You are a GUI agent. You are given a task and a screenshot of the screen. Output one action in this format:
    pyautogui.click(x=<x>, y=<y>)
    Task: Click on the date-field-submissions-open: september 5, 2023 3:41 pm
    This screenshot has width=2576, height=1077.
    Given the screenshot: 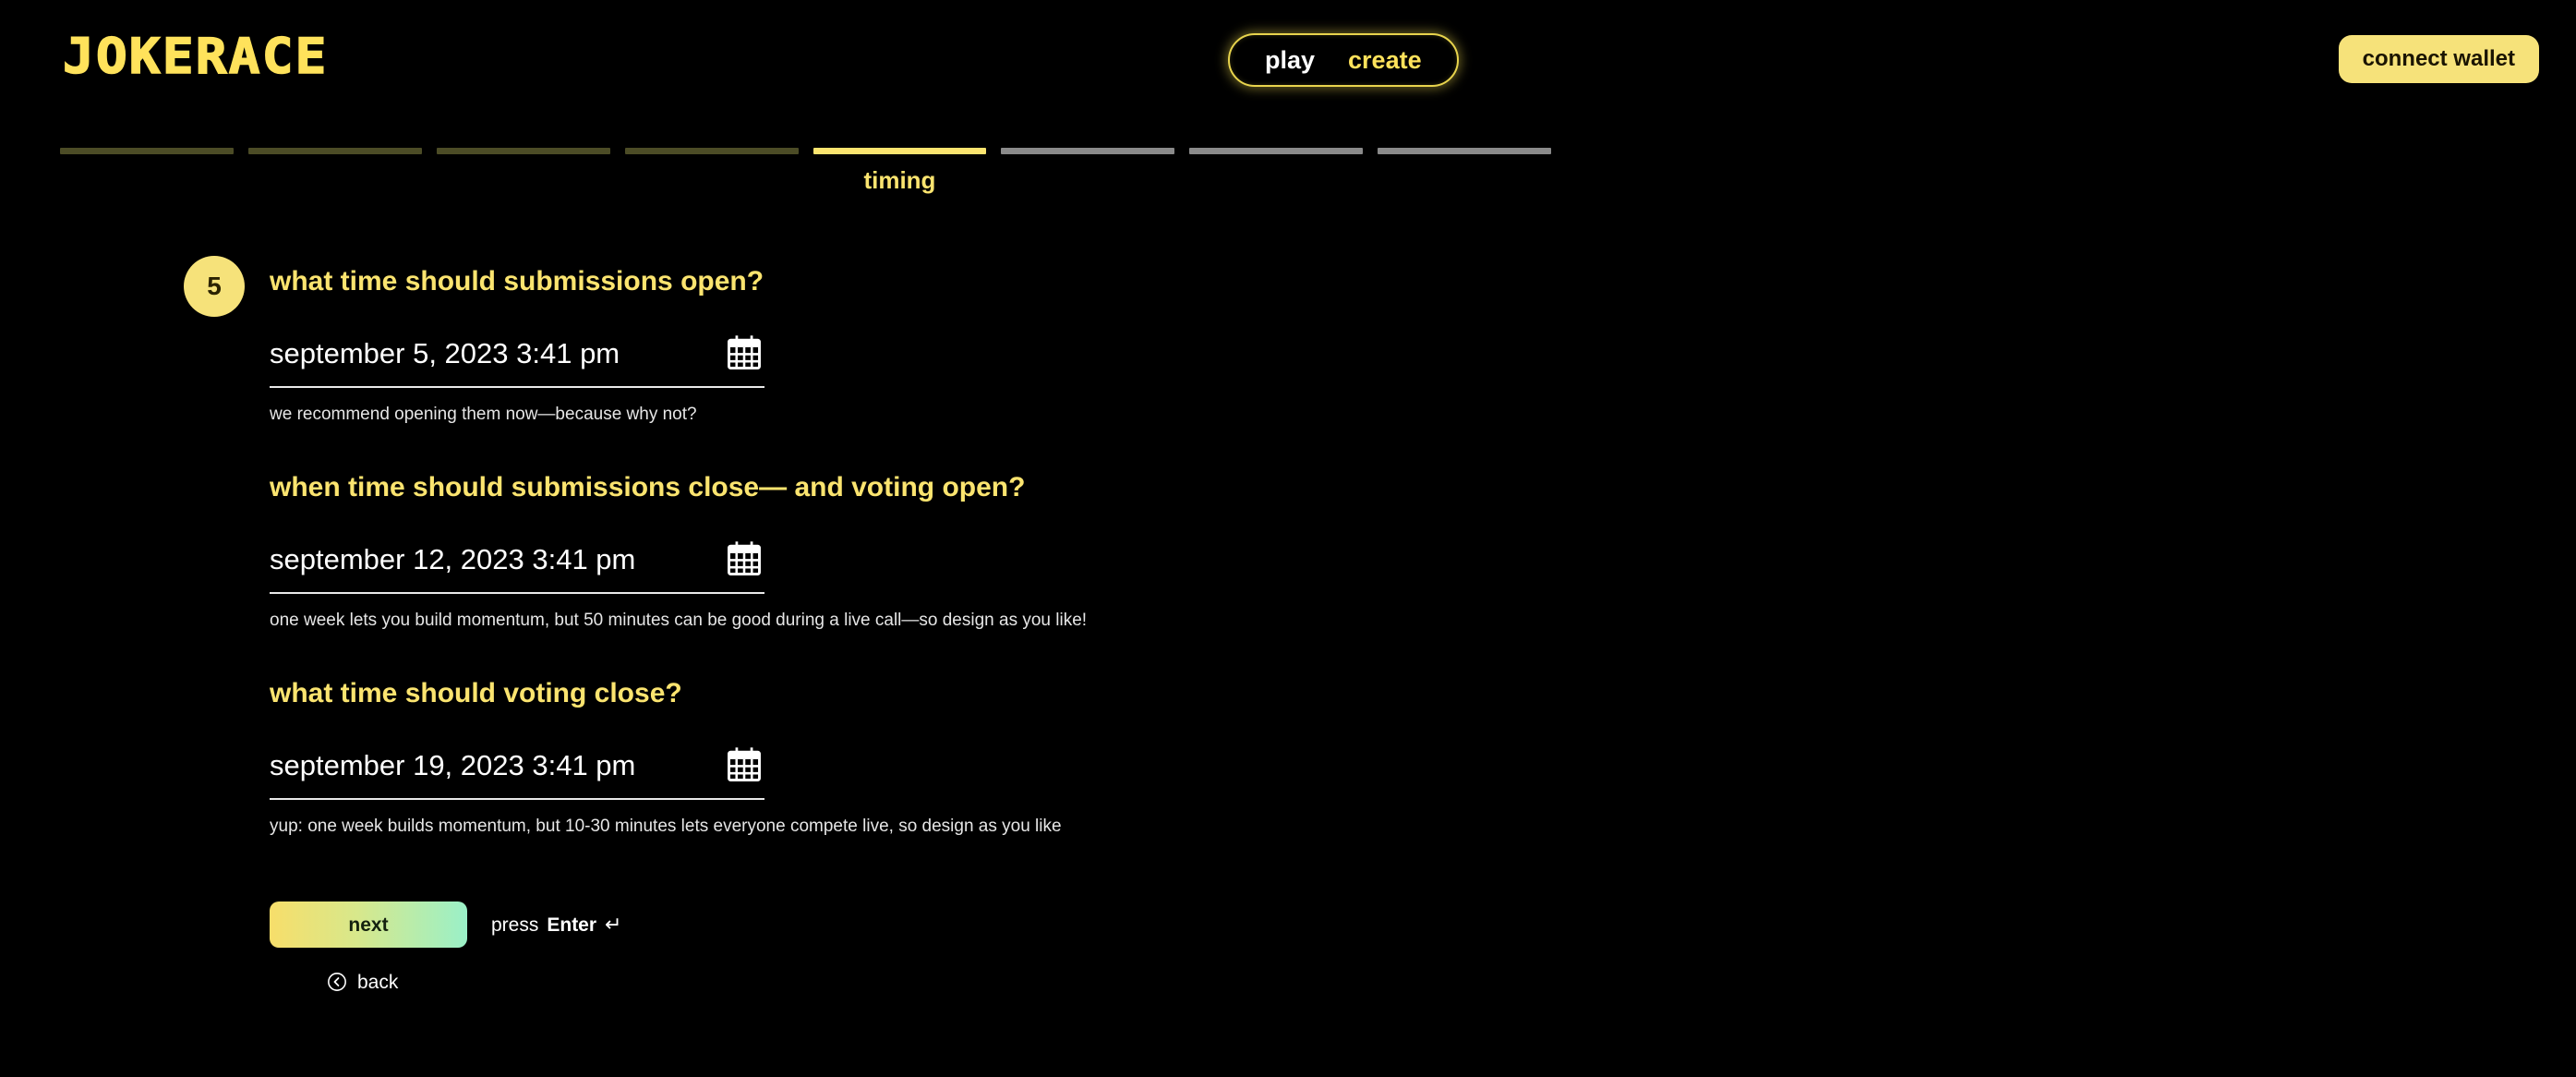 What is the action you would take?
    pyautogui.click(x=517, y=360)
    